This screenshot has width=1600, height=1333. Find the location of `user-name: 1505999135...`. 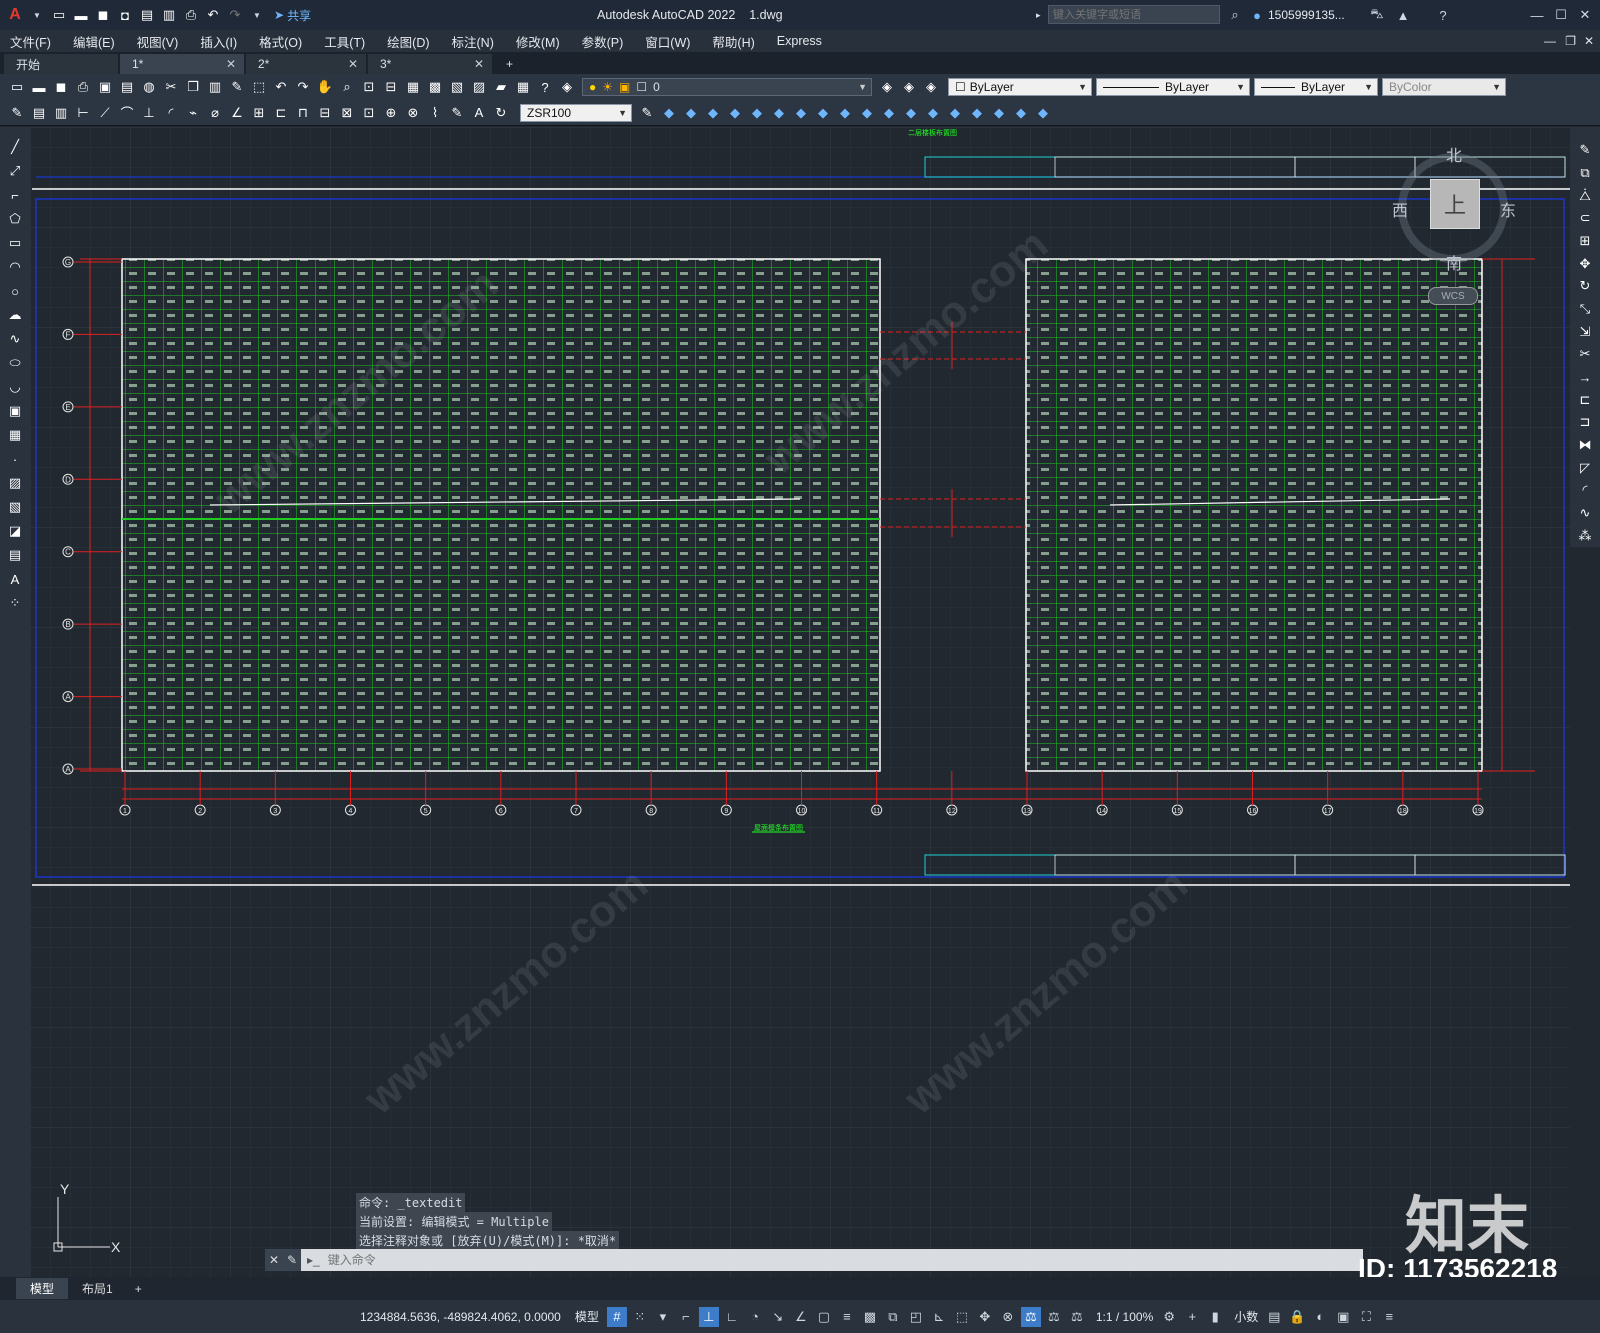

user-name: 1505999135... is located at coordinates (1306, 15).